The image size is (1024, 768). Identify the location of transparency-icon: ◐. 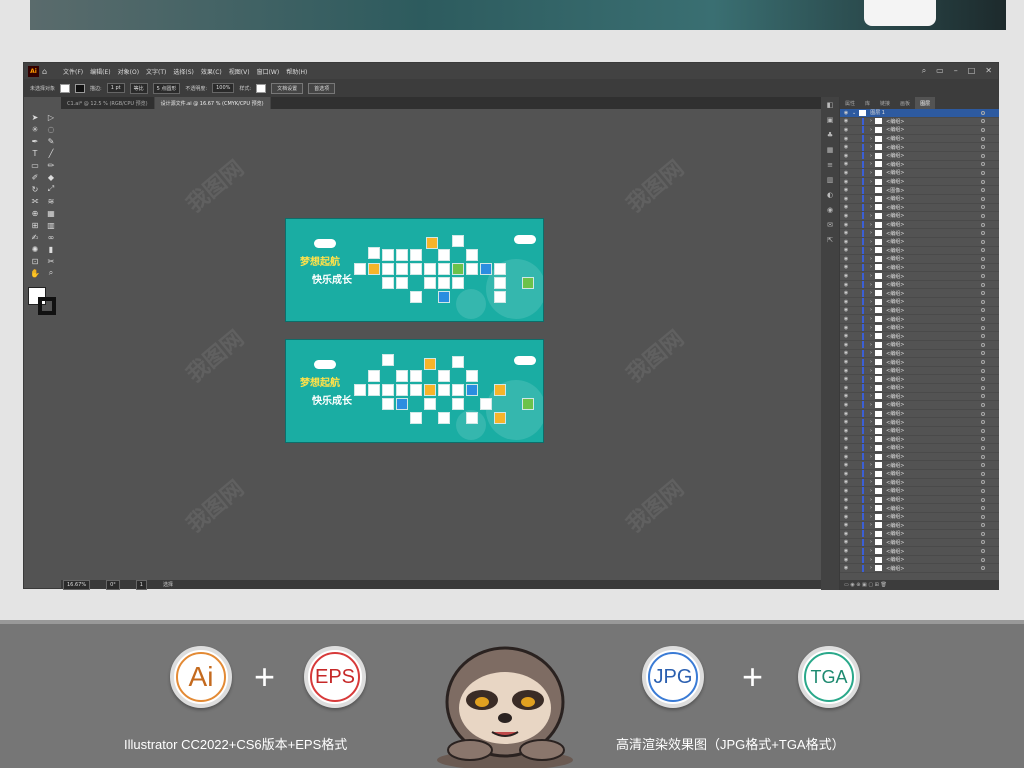
(830, 195).